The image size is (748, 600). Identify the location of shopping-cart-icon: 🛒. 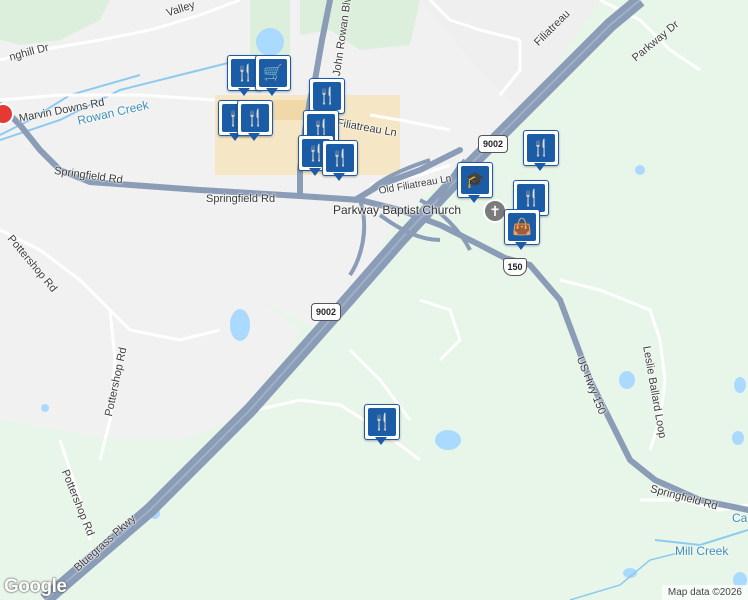
(273, 73).